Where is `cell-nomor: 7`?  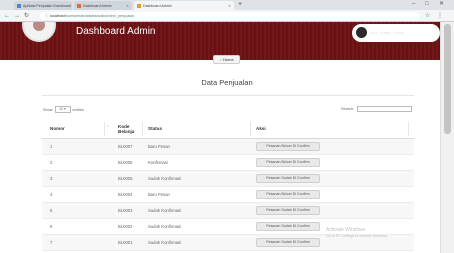
cell-nomor: 7 is located at coordinates (51, 242).